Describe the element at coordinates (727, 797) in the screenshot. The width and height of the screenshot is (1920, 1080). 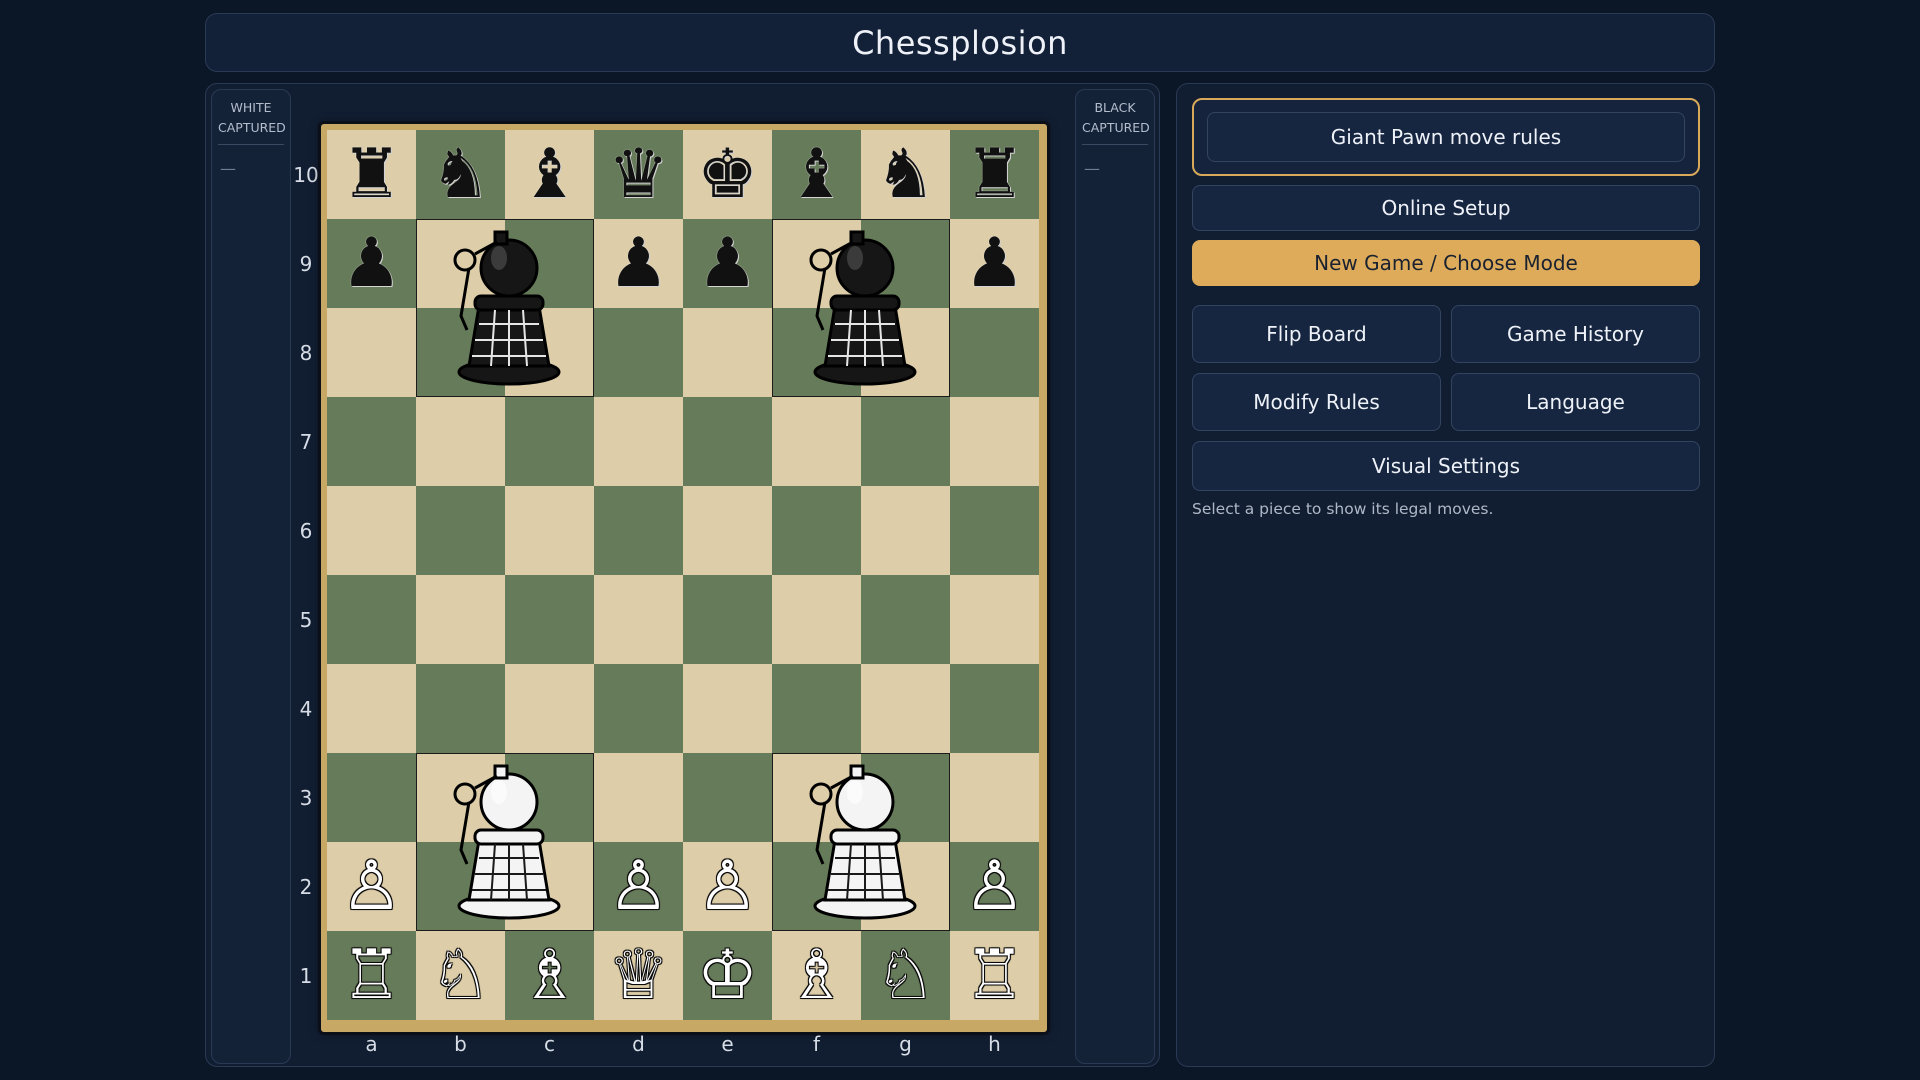
I see `square-e3` at that location.